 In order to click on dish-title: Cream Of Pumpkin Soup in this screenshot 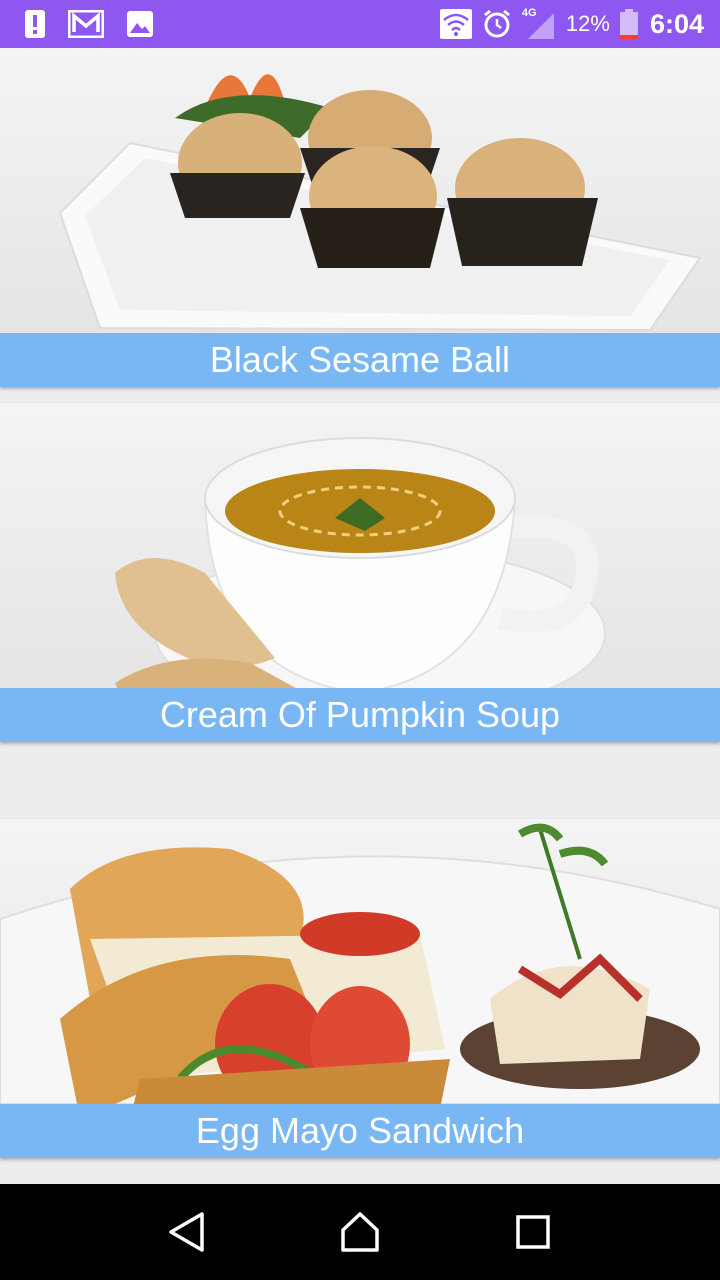, I will do `click(360, 715)`.